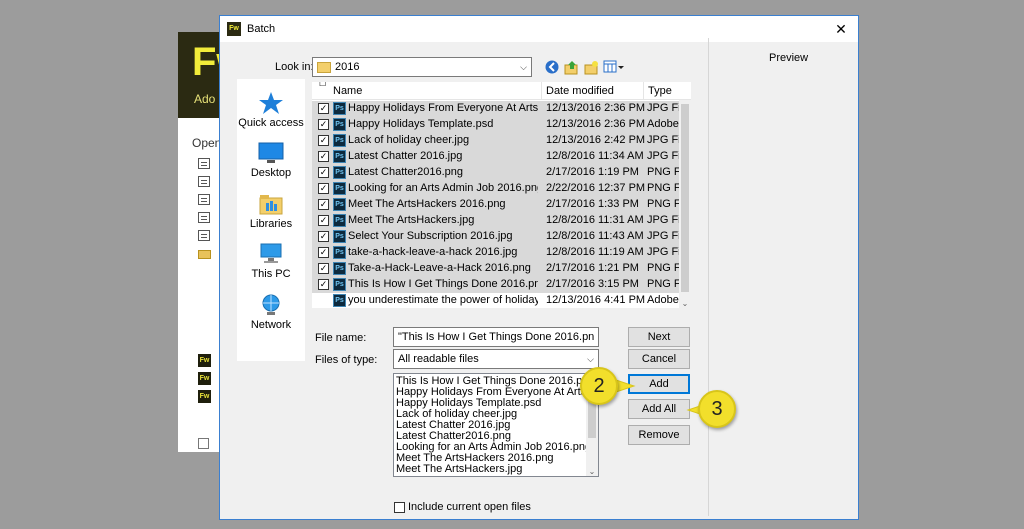 Image resolution: width=1024 pixels, height=529 pixels. Describe the element at coordinates (595, 236) in the screenshot. I see `file-date: 12/8/2016 11:43 AM` at that location.